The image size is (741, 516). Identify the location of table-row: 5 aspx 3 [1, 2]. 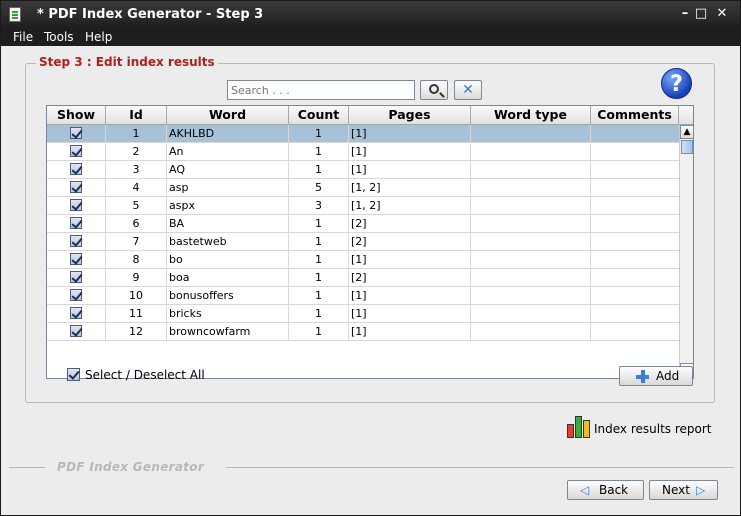
(363, 206).